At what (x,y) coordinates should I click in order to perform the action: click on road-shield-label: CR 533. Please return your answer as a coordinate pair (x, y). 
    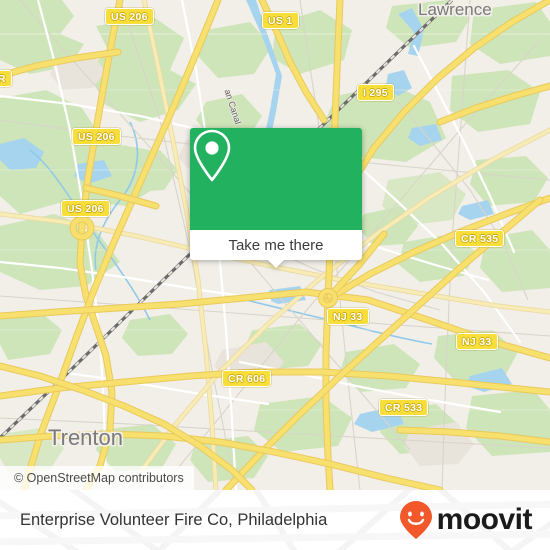
    Looking at the image, I should click on (404, 407).